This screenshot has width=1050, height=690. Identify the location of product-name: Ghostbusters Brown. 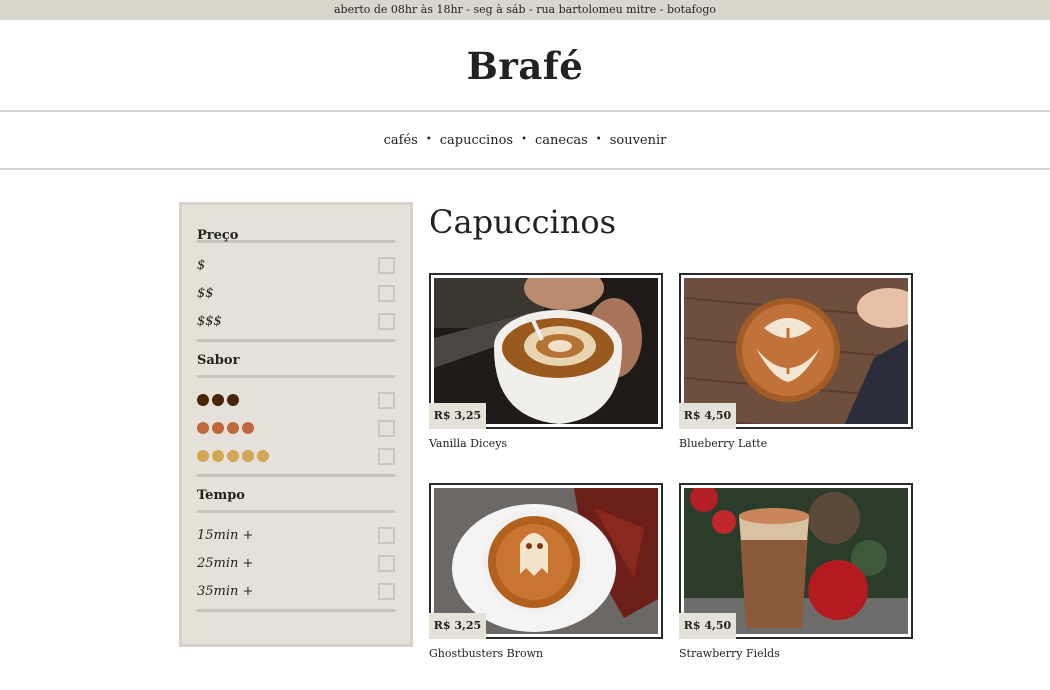
(546, 653).